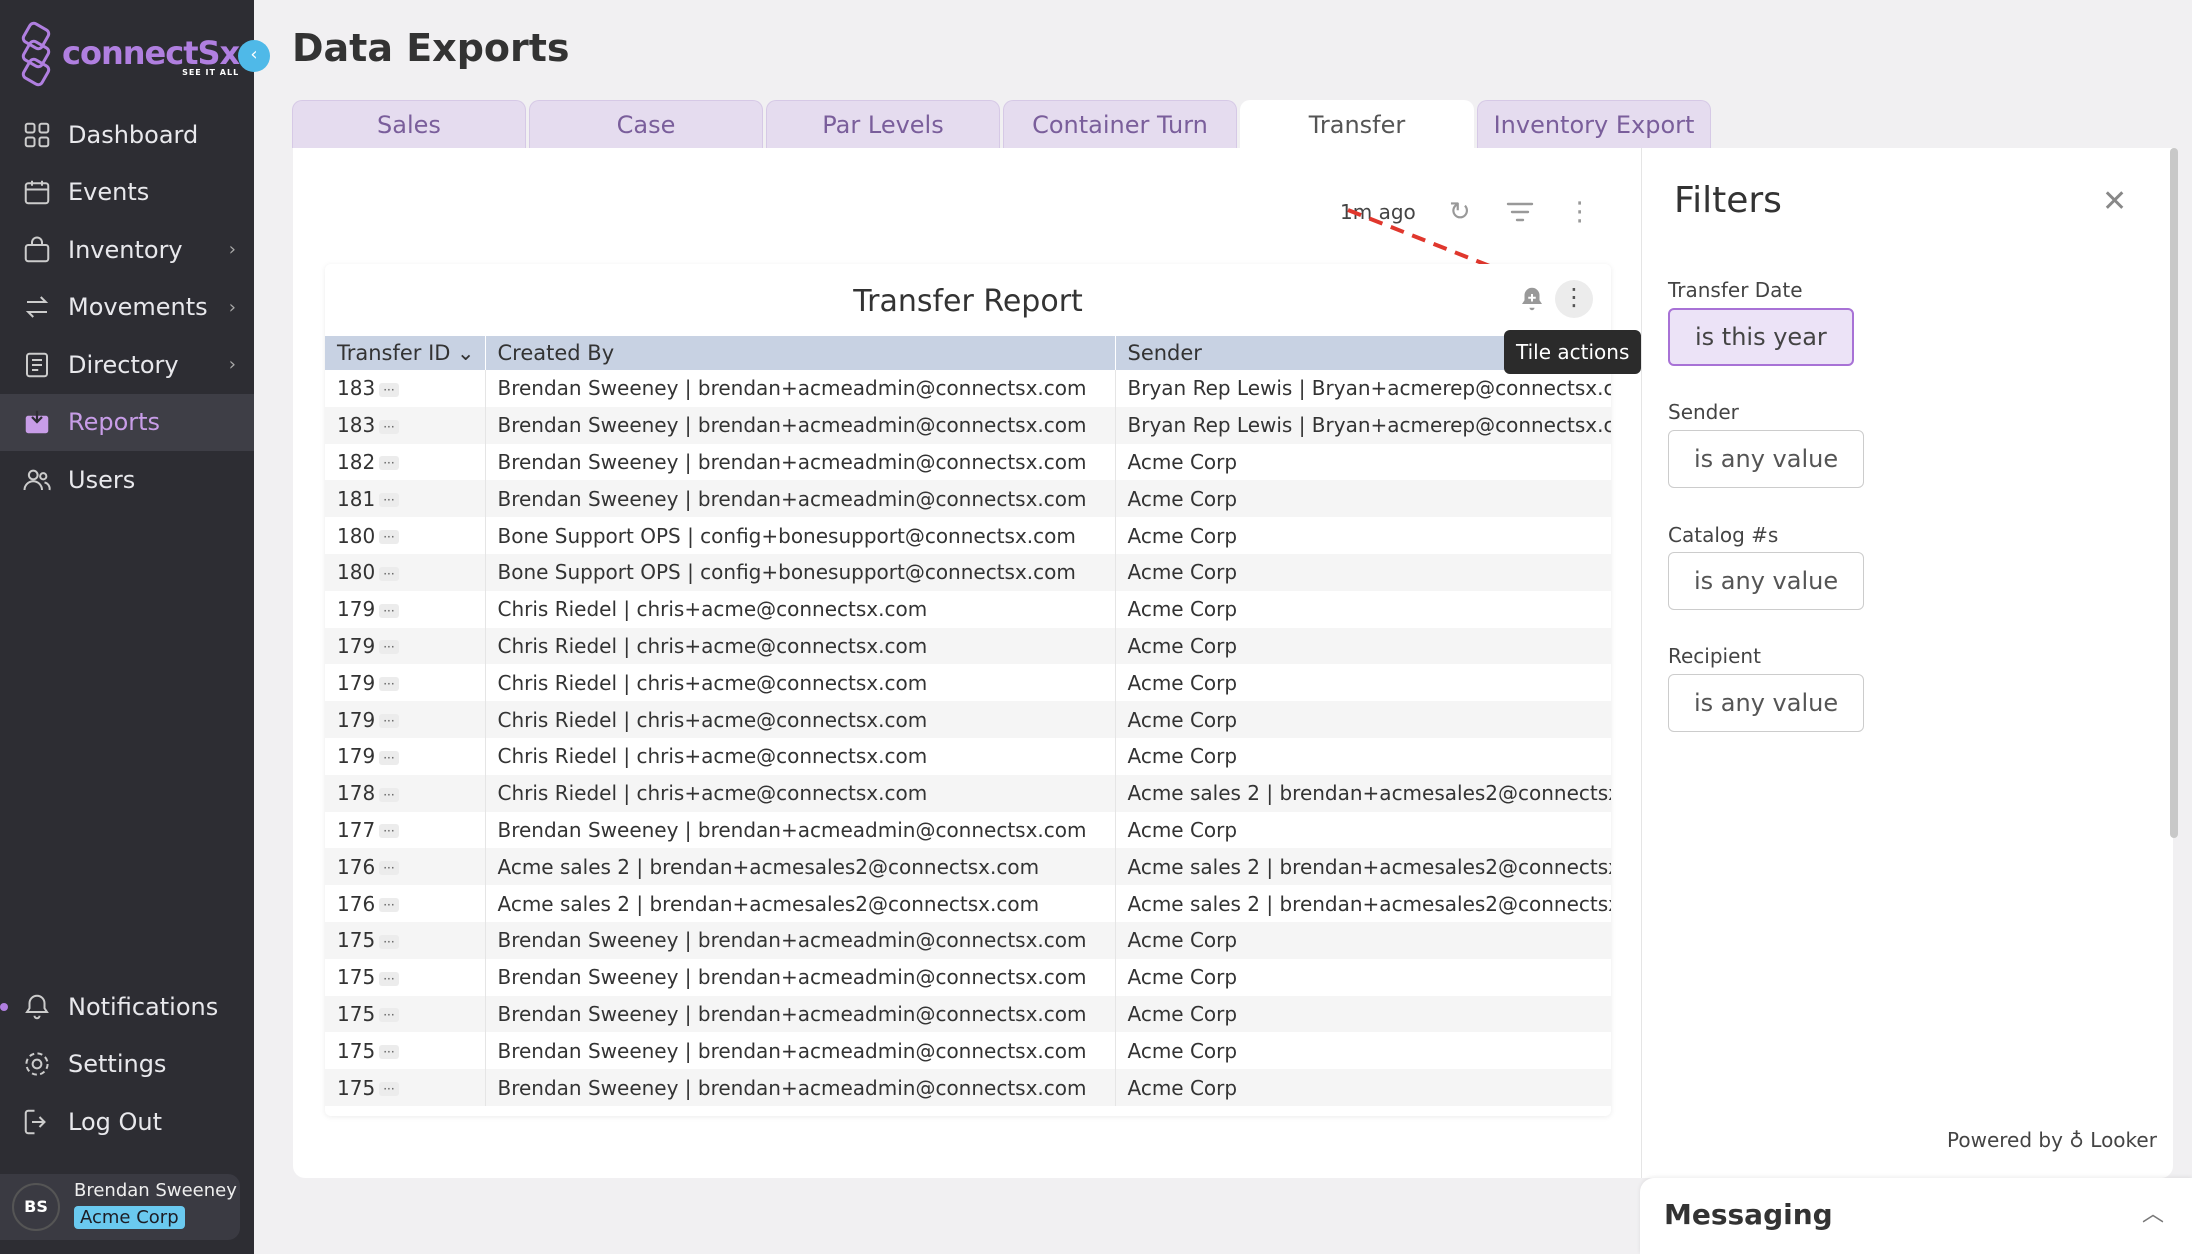  What do you see at coordinates (1357, 124) in the screenshot?
I see `tab-transfer: Transfer` at bounding box center [1357, 124].